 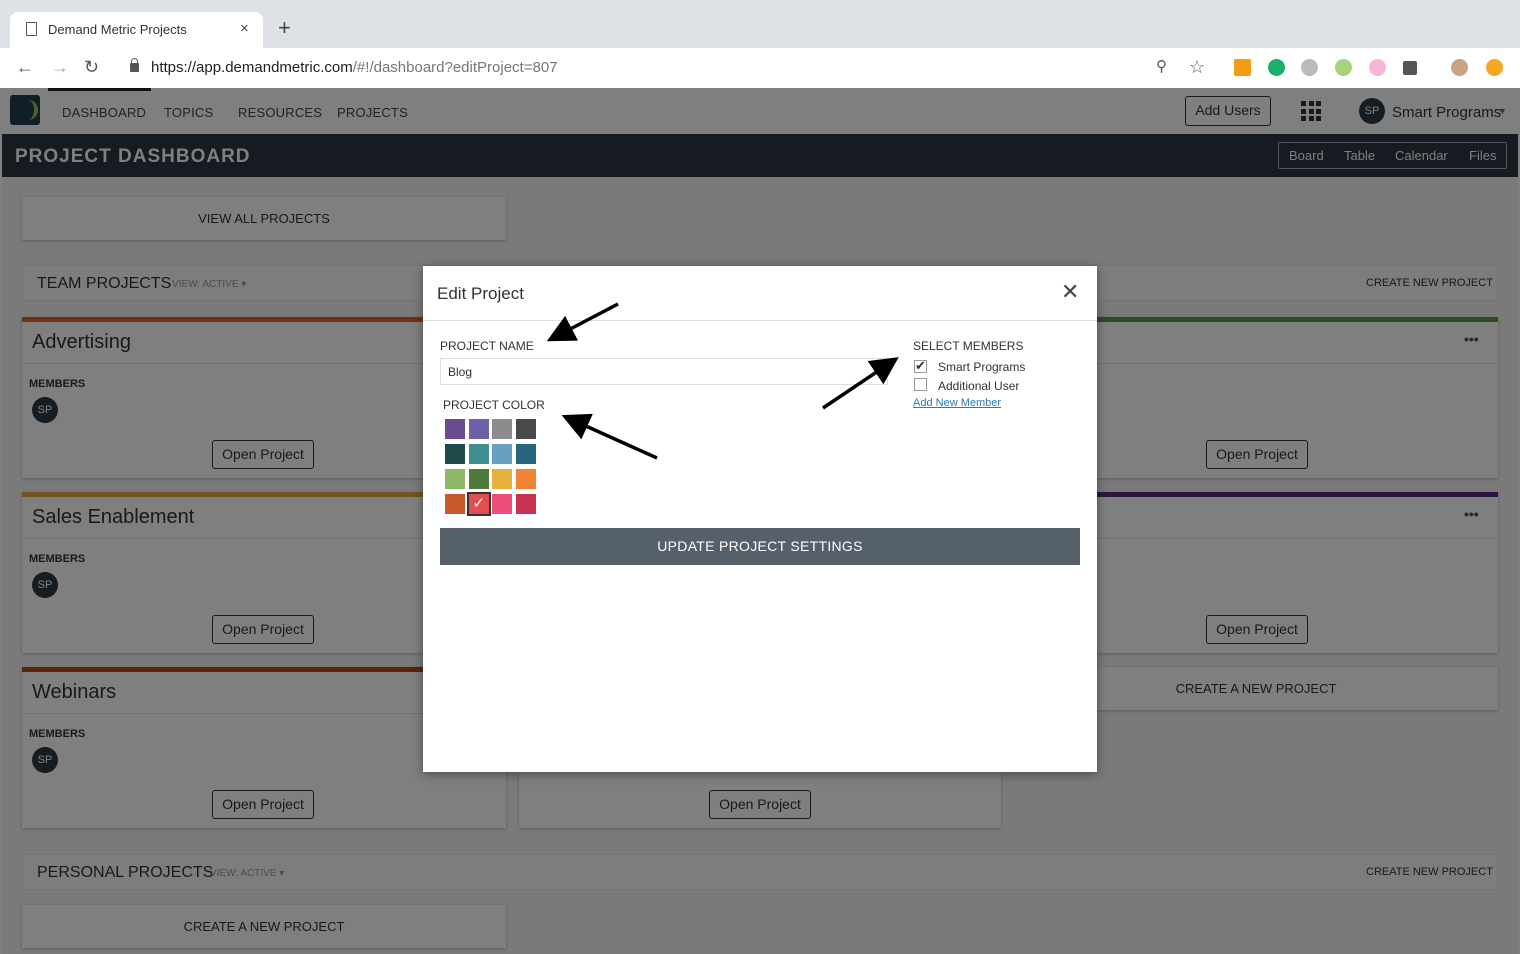 What do you see at coordinates (455, 67) in the screenshot?
I see `url-path: /#!/dashboard?editProject=807` at bounding box center [455, 67].